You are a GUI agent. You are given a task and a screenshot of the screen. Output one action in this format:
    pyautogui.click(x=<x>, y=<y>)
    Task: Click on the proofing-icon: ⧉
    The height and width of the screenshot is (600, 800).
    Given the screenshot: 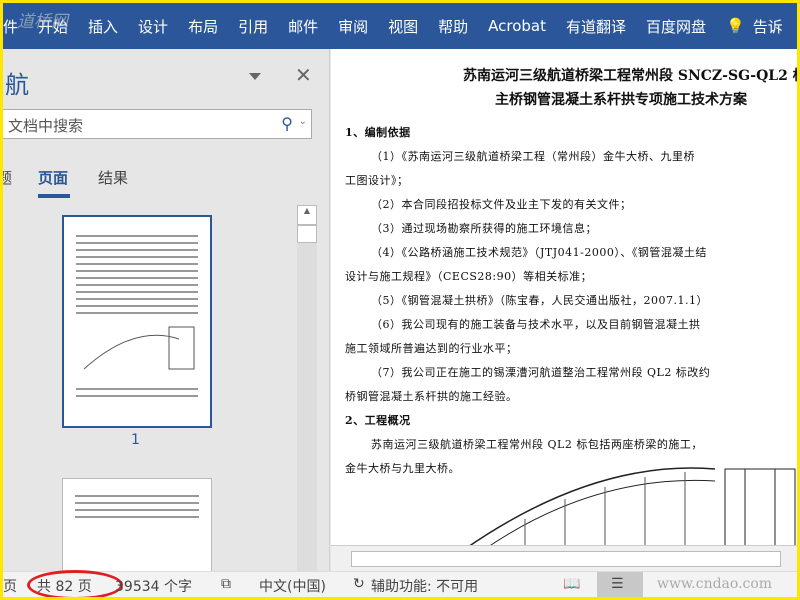 What is the action you would take?
    pyautogui.click(x=226, y=584)
    